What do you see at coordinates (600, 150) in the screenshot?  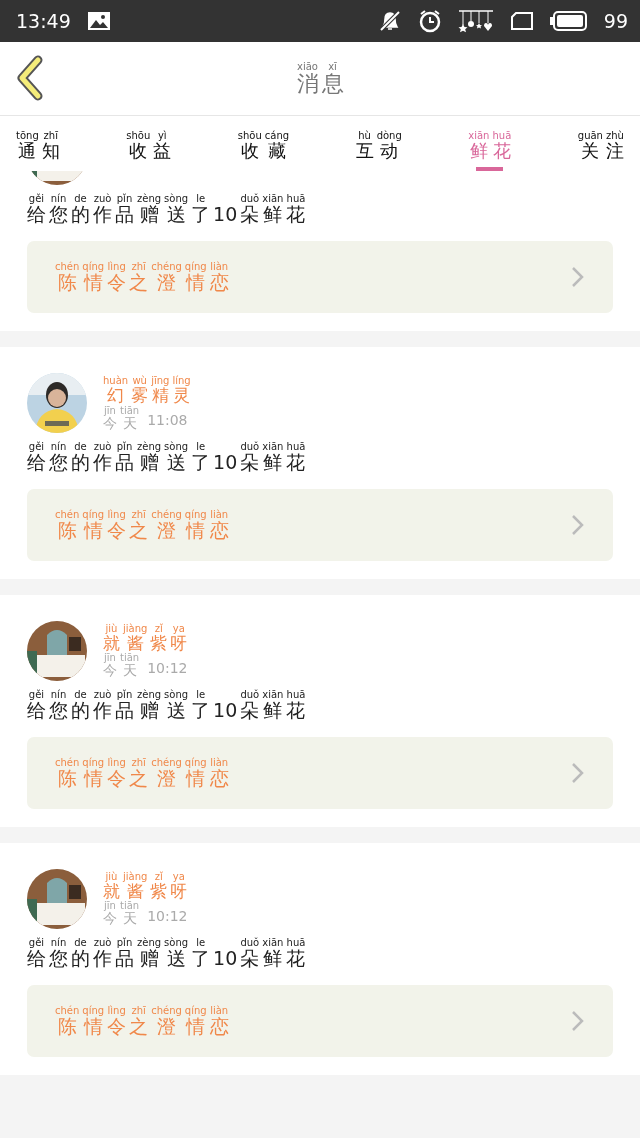 I see `tab: guān 关 zhù 注` at bounding box center [600, 150].